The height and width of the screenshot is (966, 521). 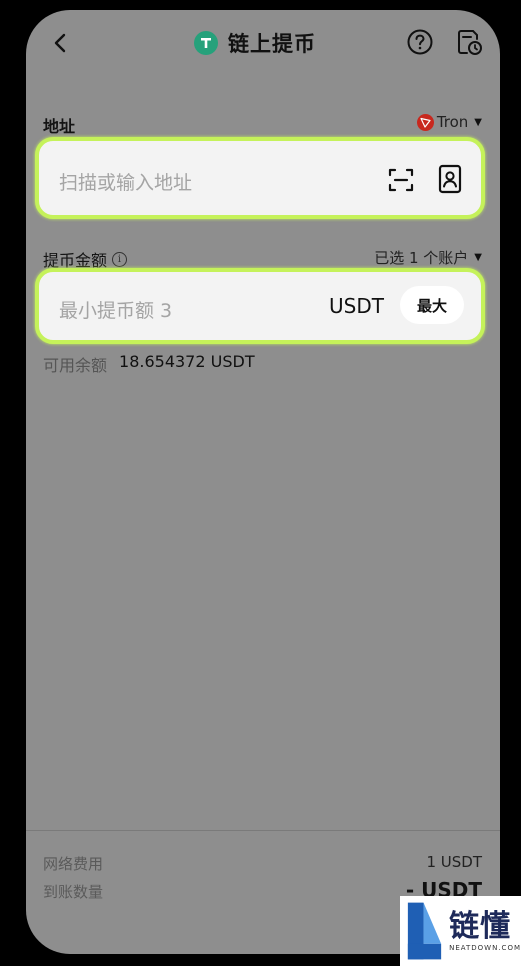 What do you see at coordinates (75, 365) in the screenshot?
I see `available-label: 可用余额` at bounding box center [75, 365].